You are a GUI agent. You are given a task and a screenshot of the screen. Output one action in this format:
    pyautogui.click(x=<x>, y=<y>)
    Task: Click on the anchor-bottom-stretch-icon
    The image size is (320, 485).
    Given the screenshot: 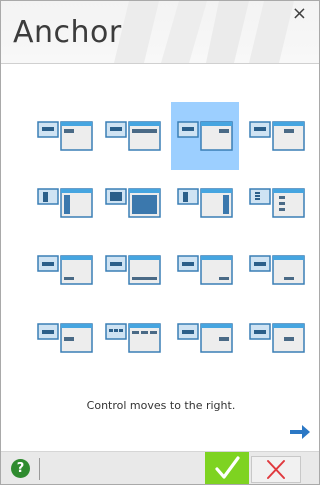 What is the action you would take?
    pyautogui.click(x=133, y=270)
    